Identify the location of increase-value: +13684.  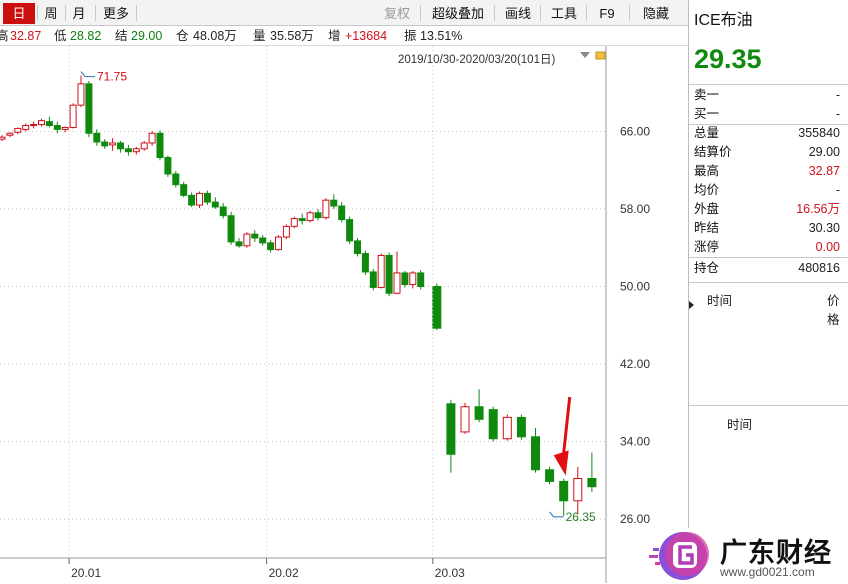
(366, 36).